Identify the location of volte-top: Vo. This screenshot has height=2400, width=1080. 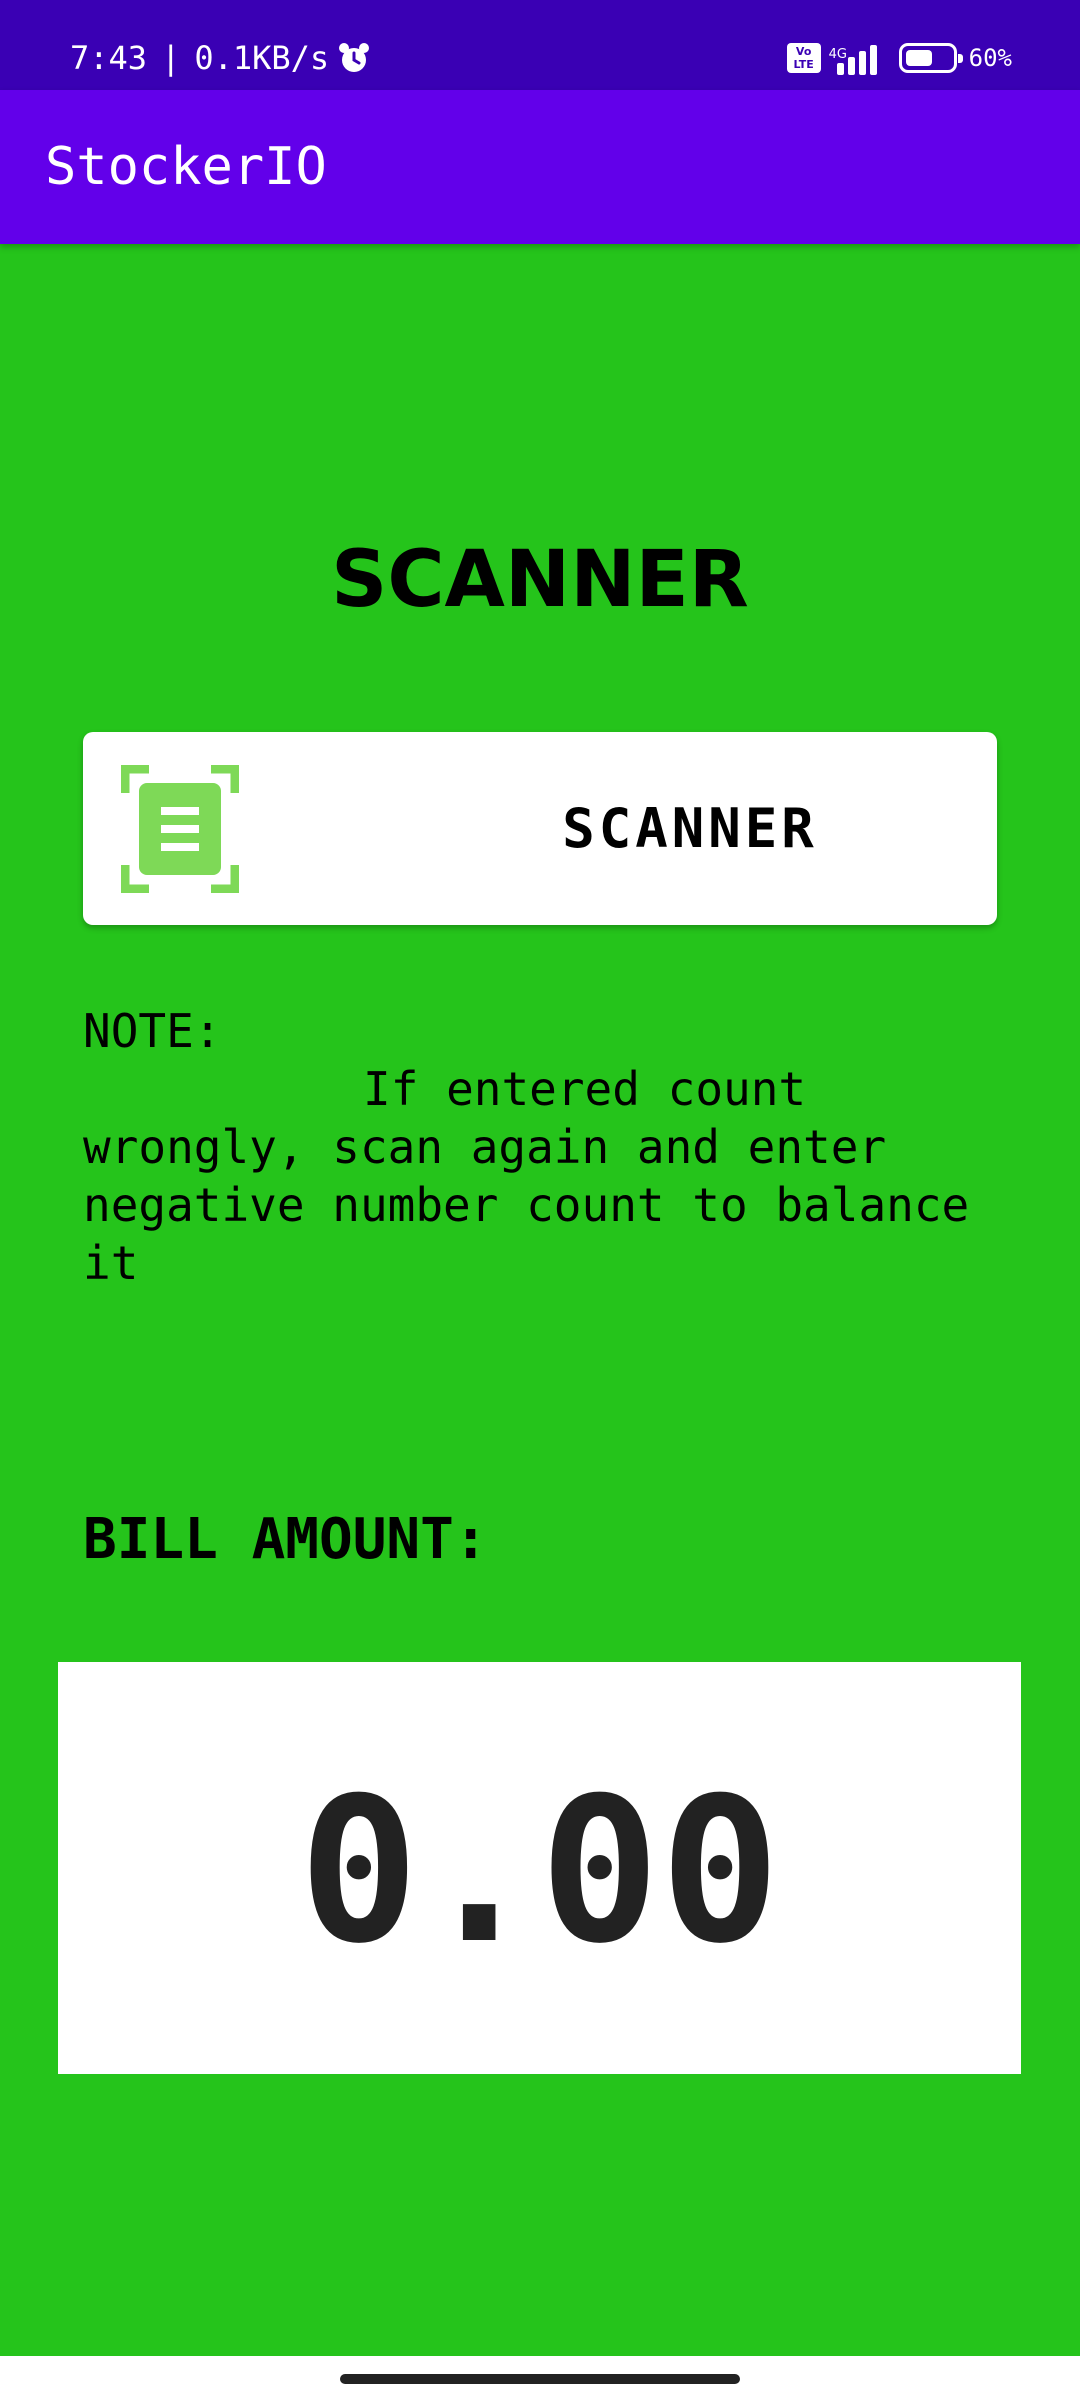
(803, 51).